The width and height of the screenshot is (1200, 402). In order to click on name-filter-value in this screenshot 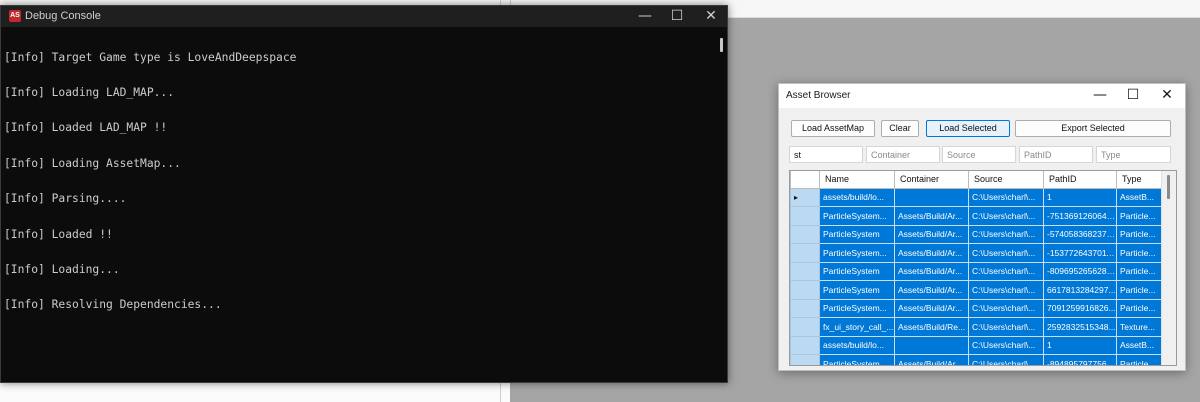, I will do `click(828, 154)`.